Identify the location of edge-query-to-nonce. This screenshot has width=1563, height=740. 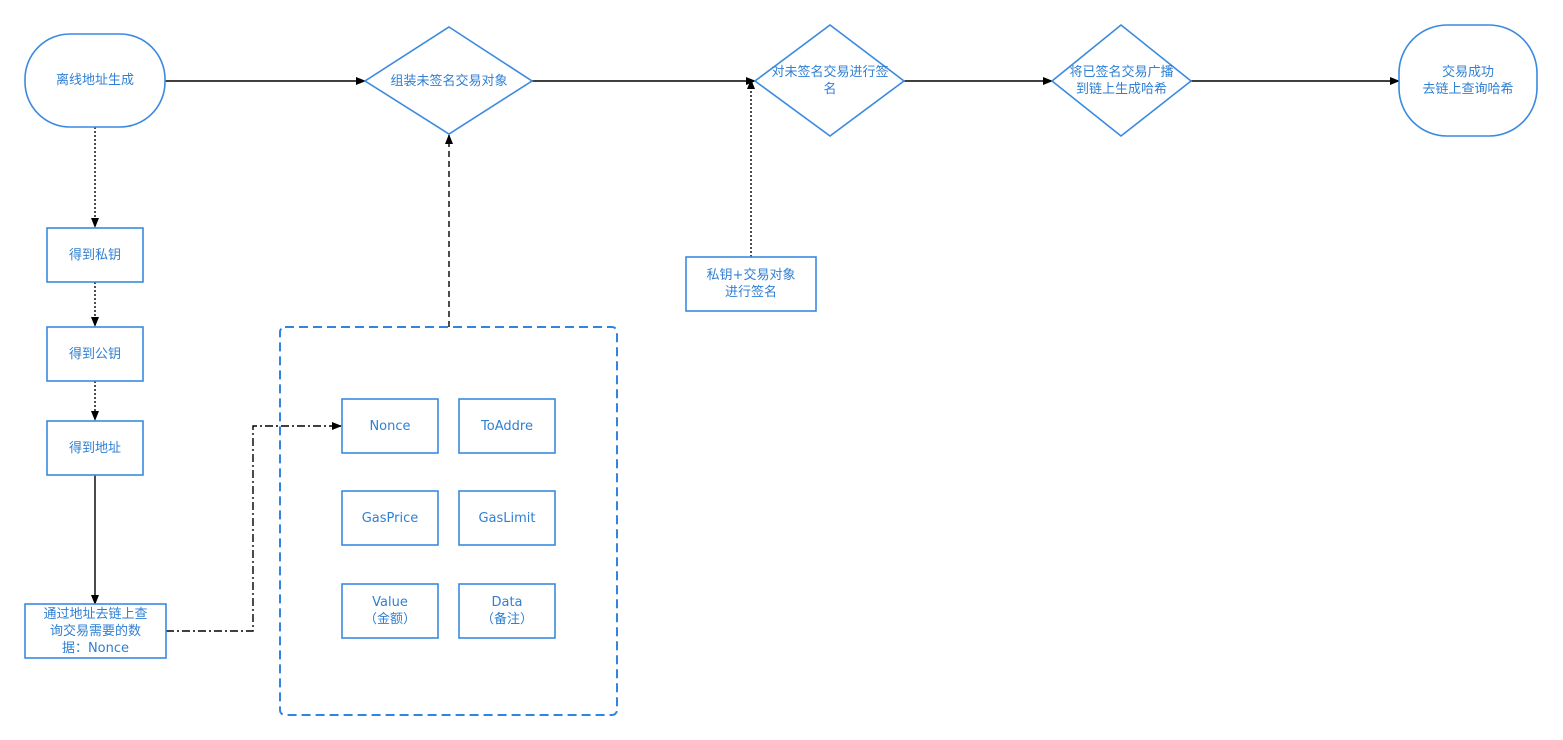
(254, 527).